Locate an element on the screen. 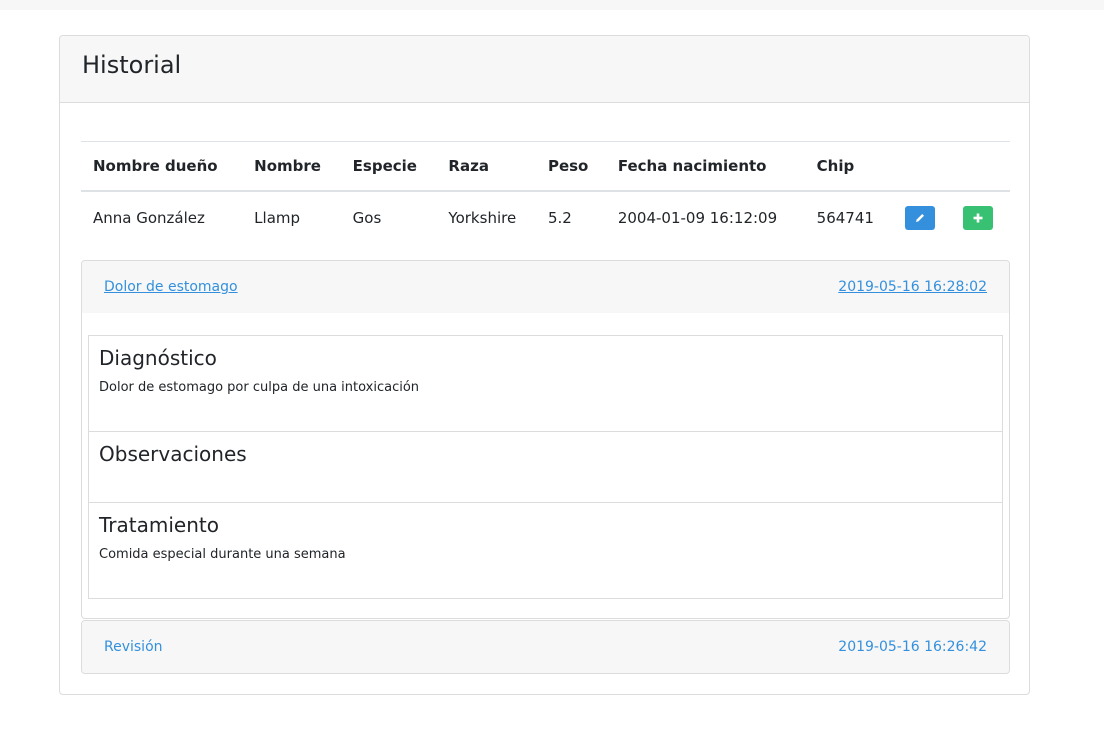  cell-birth-date: 2004-01-09 16:12:09 is located at coordinates (697, 217).